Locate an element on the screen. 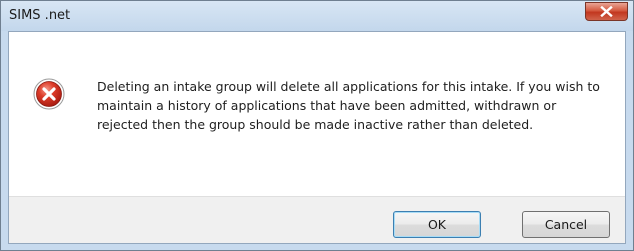  title-bar: SIMS .net is located at coordinates (317, 16).